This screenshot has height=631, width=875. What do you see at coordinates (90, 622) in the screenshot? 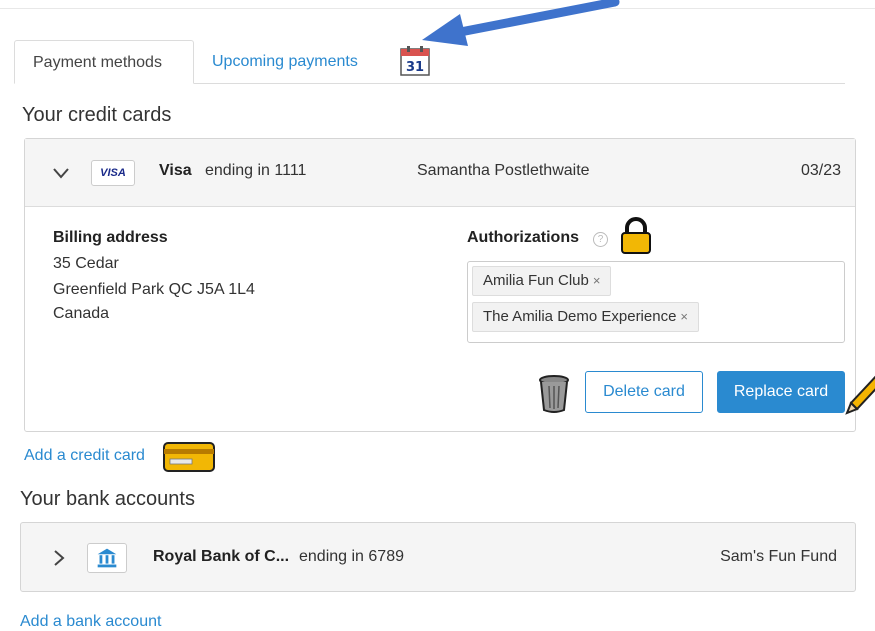
I see `add-bank-account-link: Add a bank account` at bounding box center [90, 622].